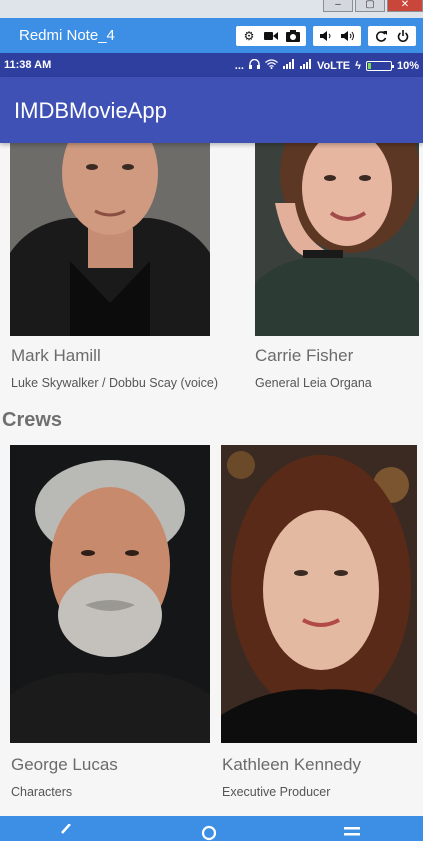 This screenshot has height=841, width=423. What do you see at coordinates (254, 65) in the screenshot?
I see `headphones-icon` at bounding box center [254, 65].